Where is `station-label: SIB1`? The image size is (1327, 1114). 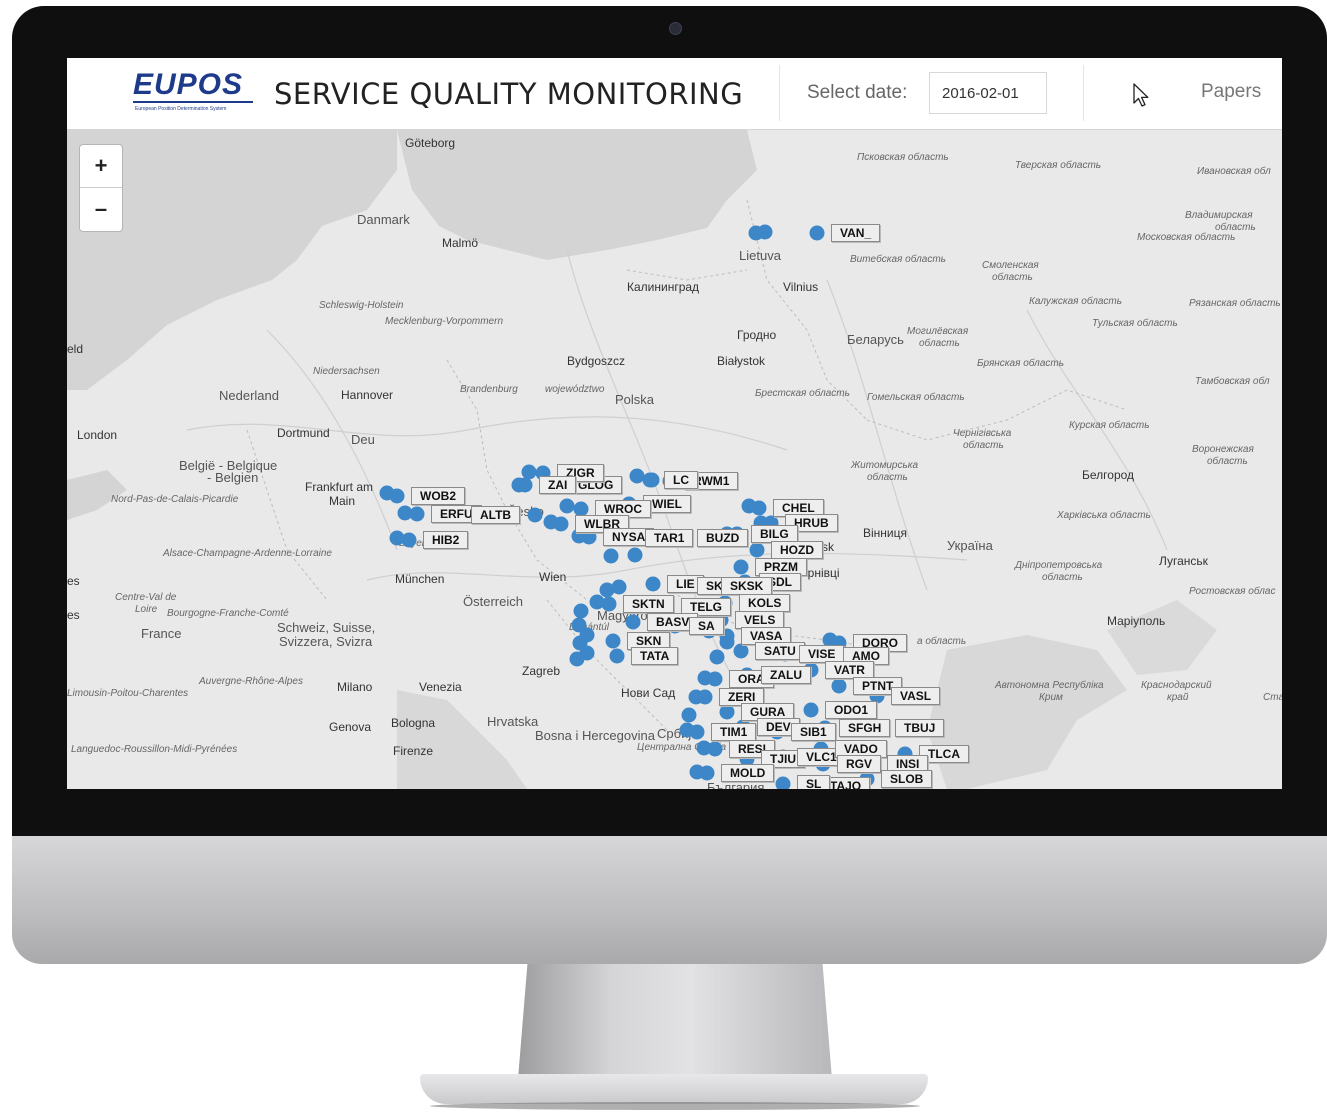 station-label: SIB1 is located at coordinates (813, 732).